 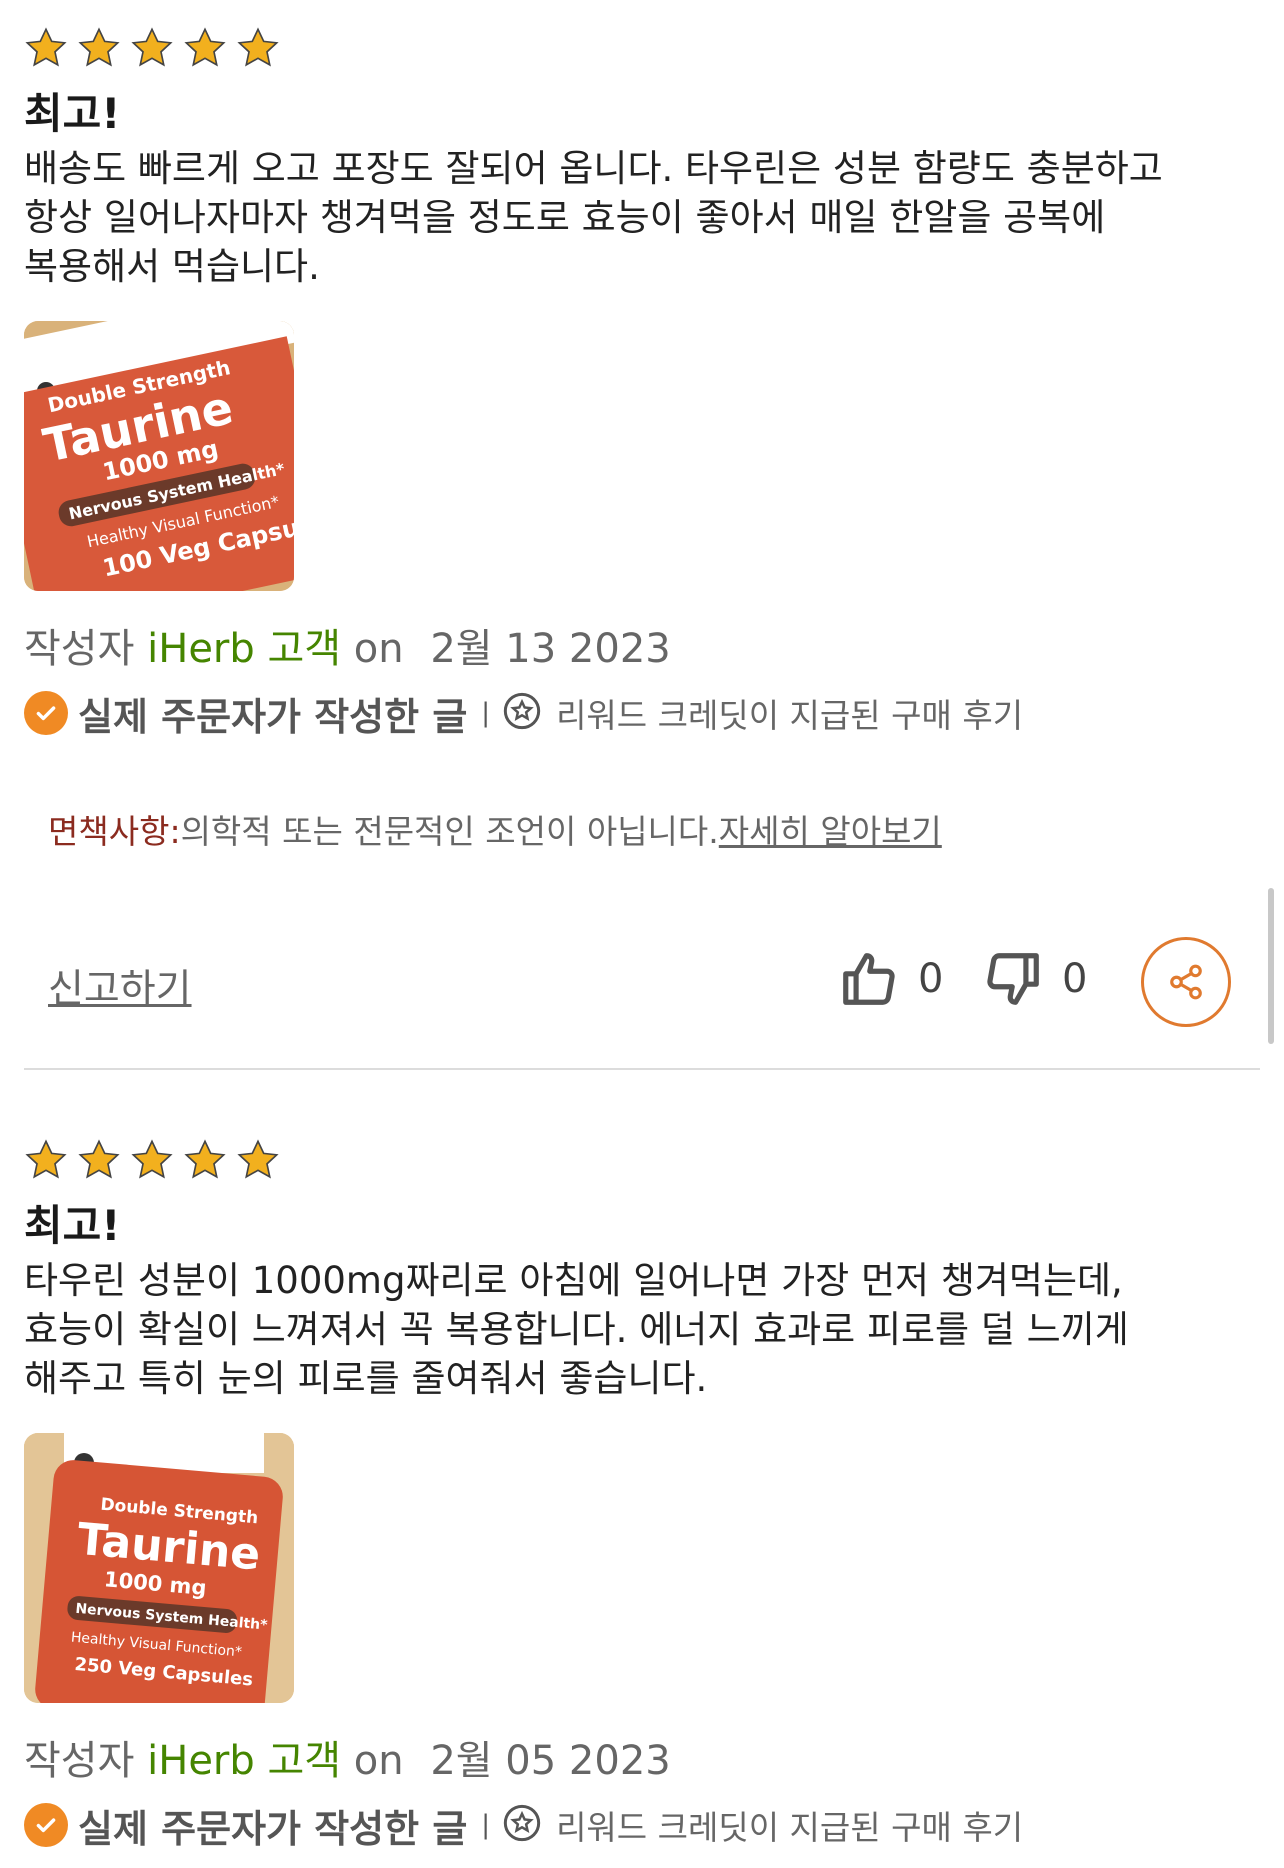 What do you see at coordinates (114, 831) in the screenshot?
I see `disclaimer-label: 면책사항:` at bounding box center [114, 831].